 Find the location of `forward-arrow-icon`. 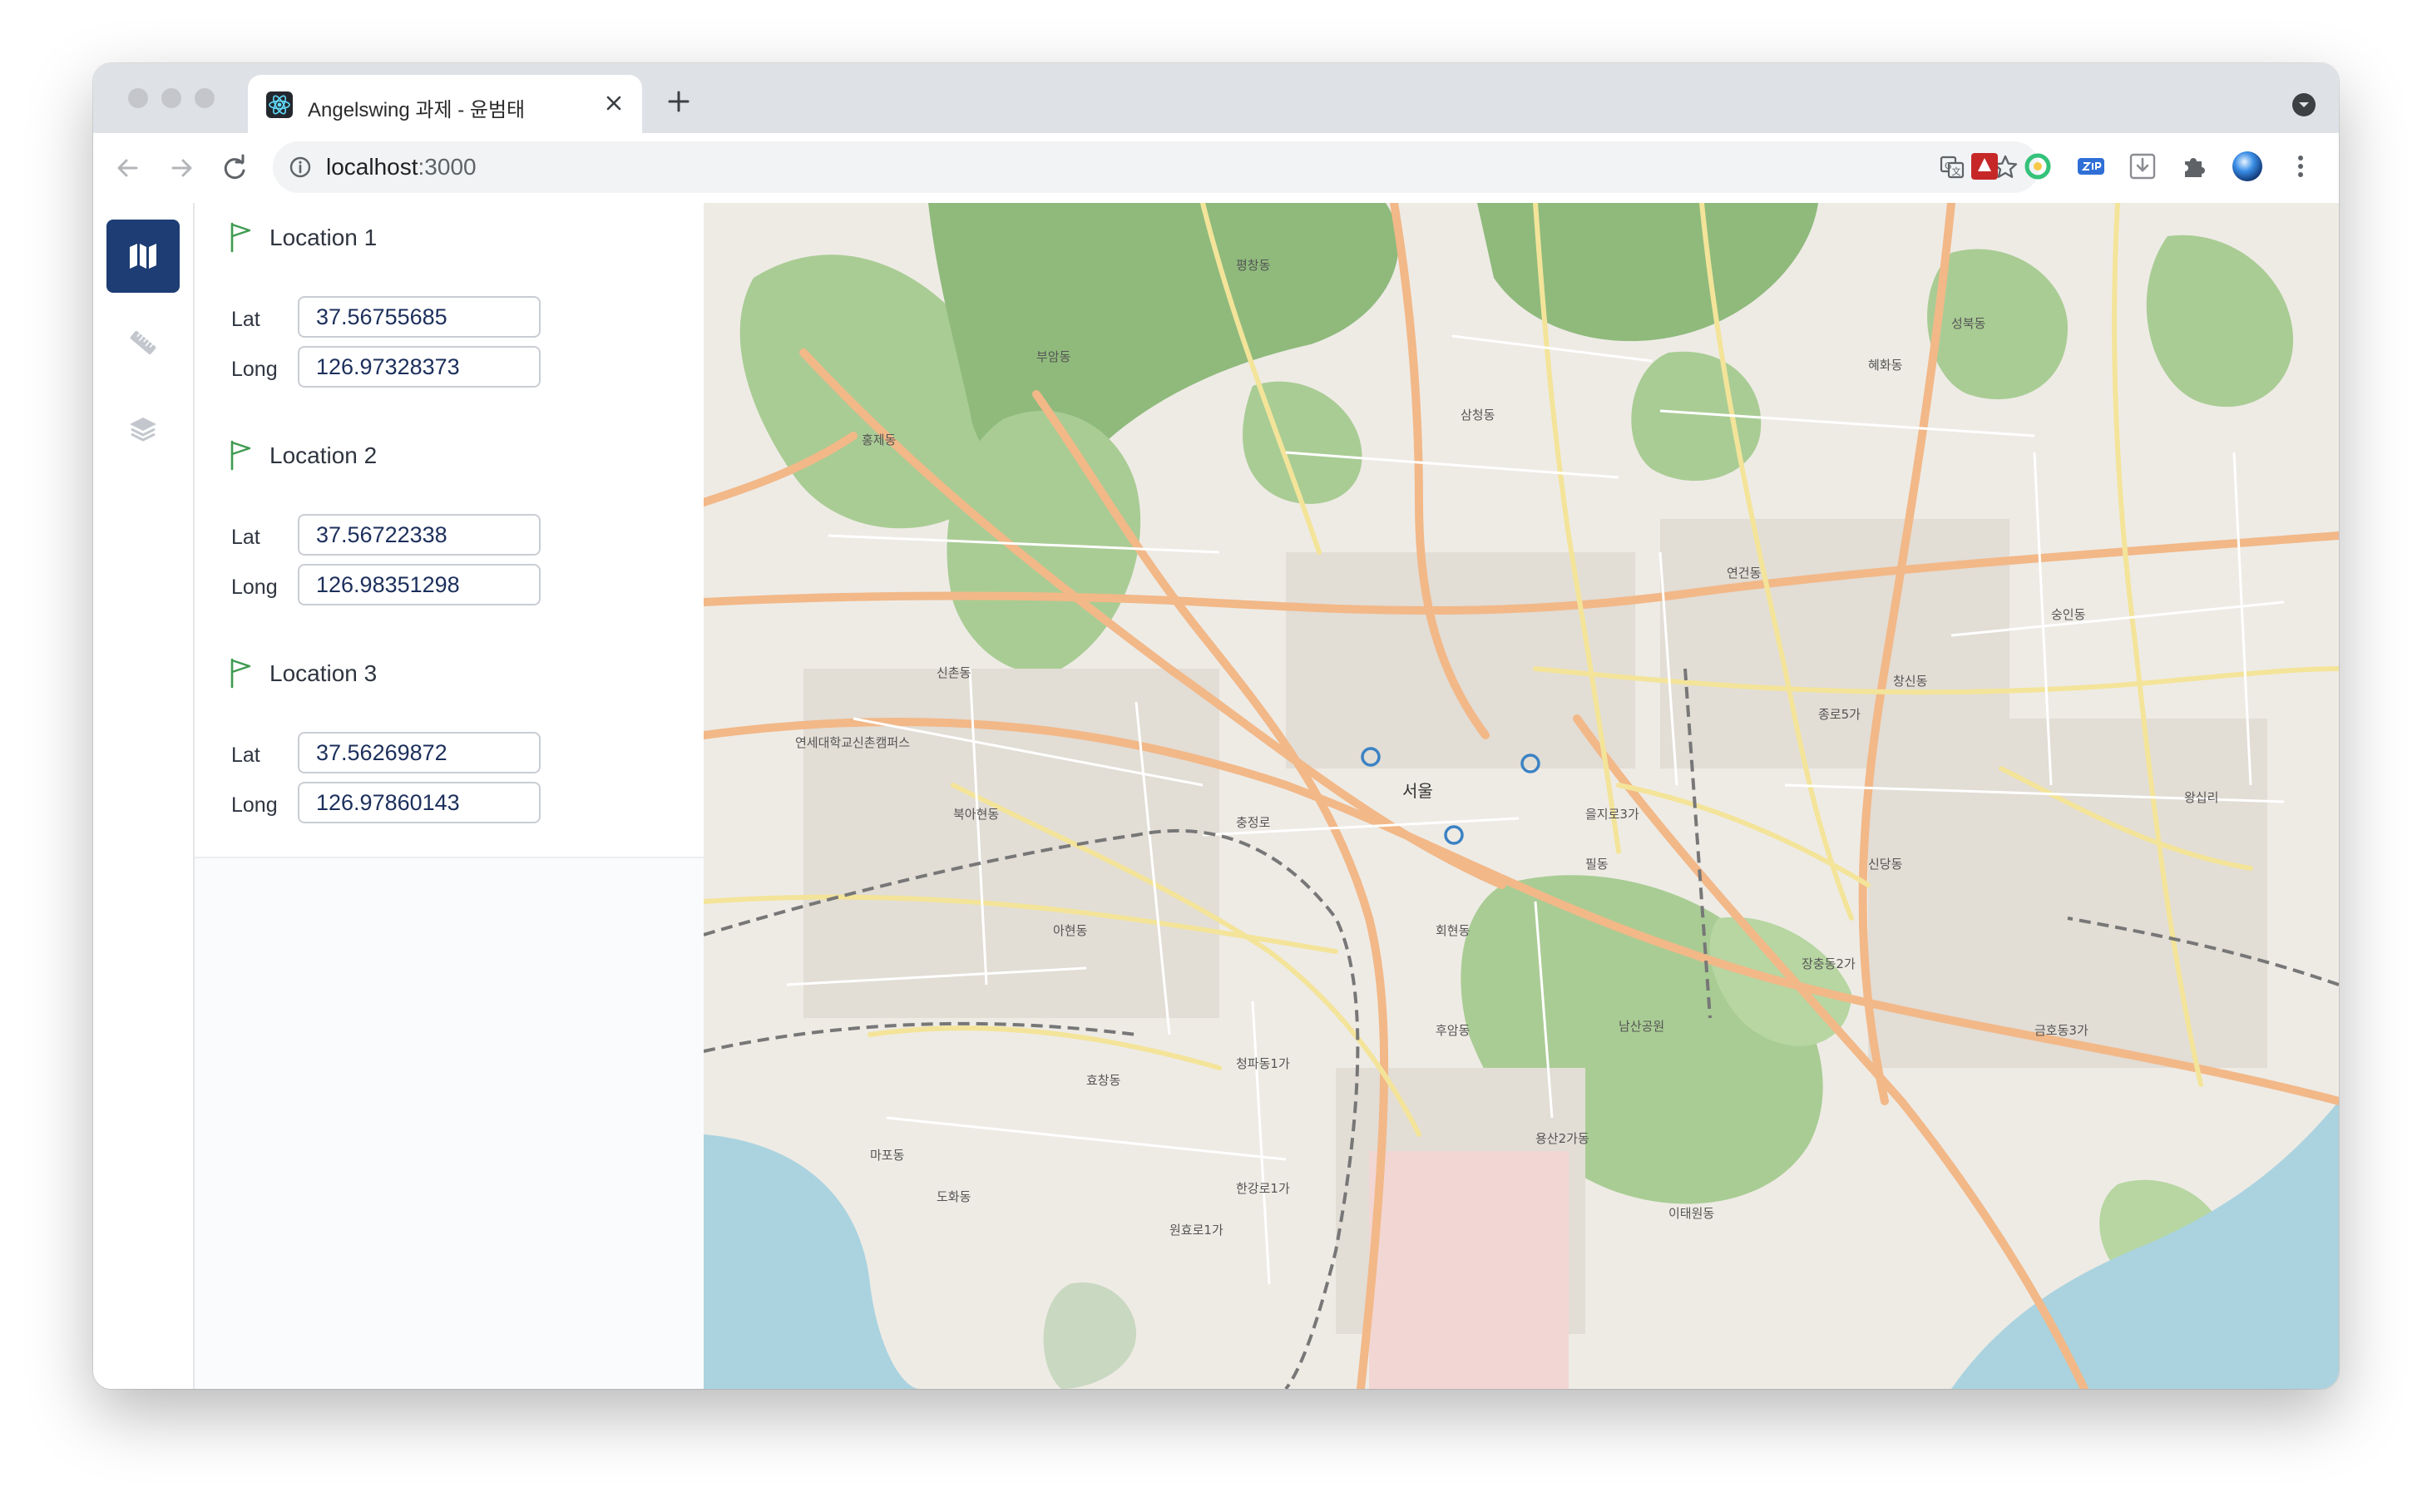

forward-arrow-icon is located at coordinates (181, 168).